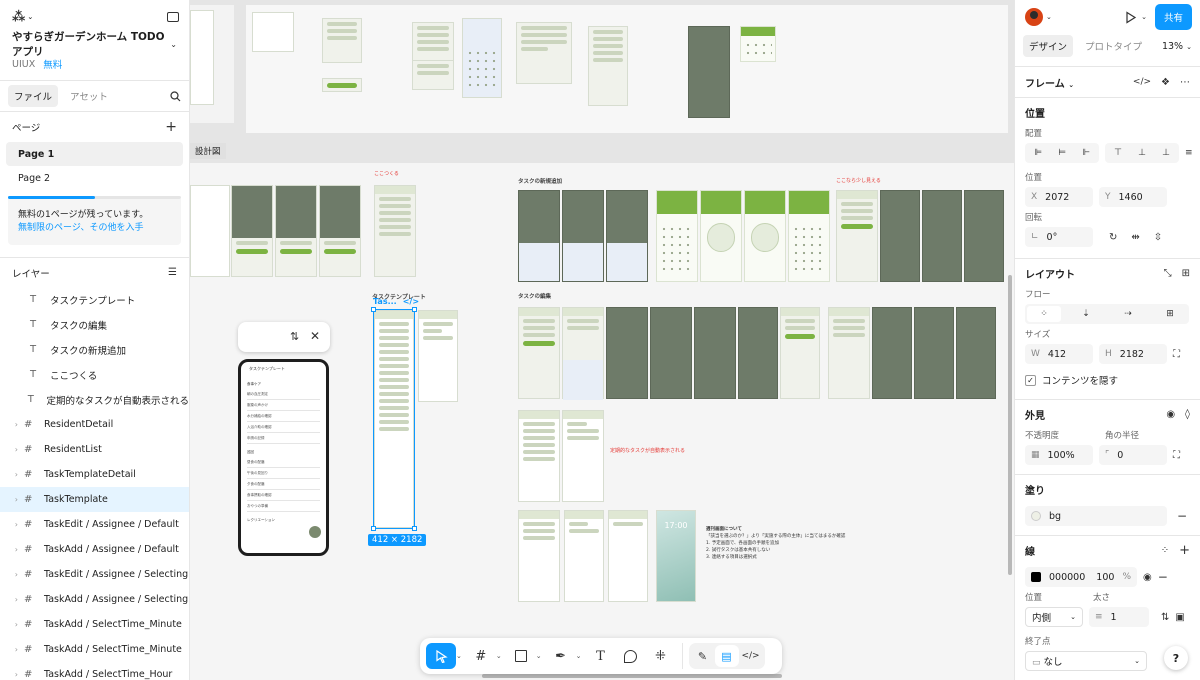 The height and width of the screenshot is (680, 1200). I want to click on phone-list-item: 水分補給の確認, so click(283, 416).